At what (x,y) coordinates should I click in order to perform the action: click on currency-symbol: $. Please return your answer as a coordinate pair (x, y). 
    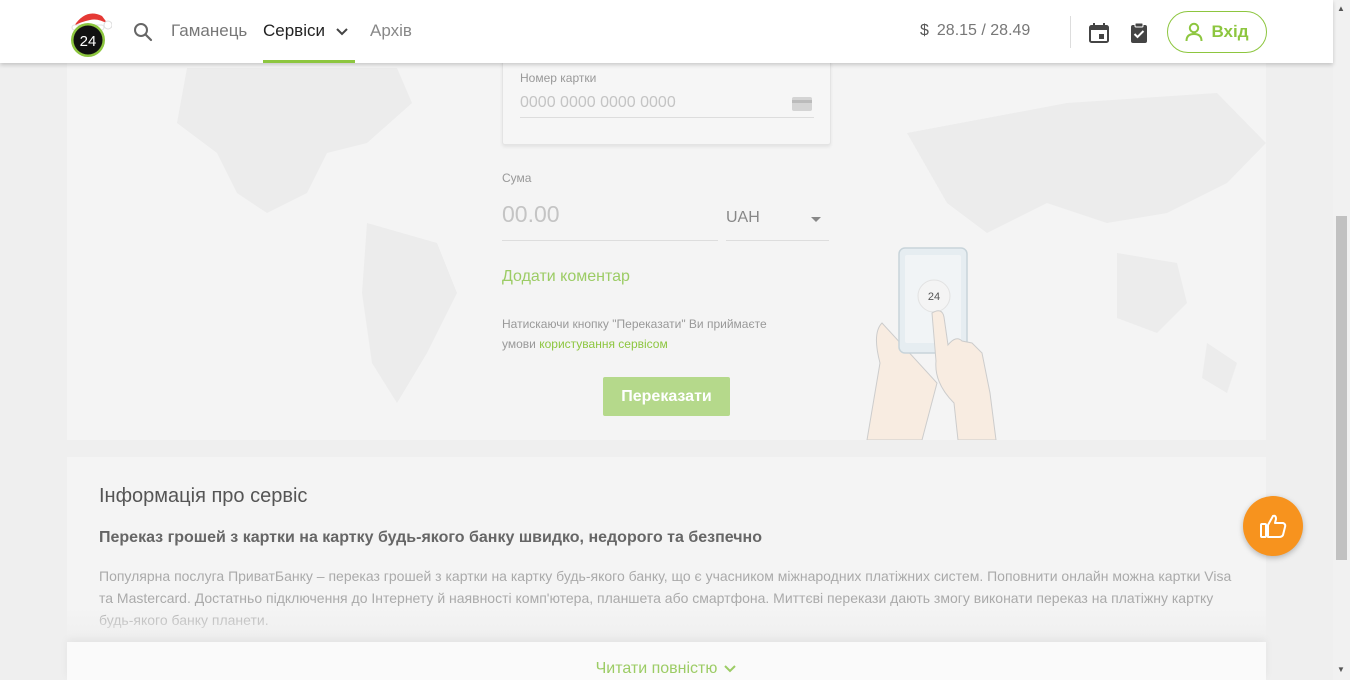
    Looking at the image, I should click on (924, 30).